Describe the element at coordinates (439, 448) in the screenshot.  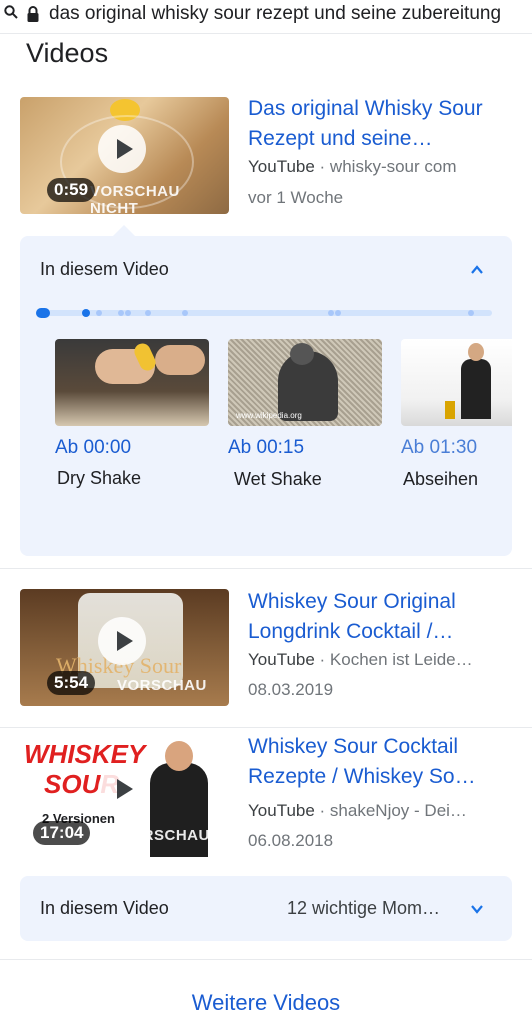
I see `key-moment-time: Ab 01:30` at that location.